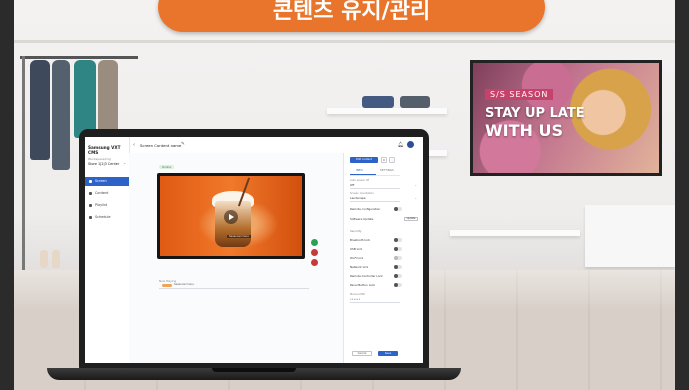 The width and height of the screenshot is (689, 390). I want to click on org-label: Workspace/Org, so click(99, 159).